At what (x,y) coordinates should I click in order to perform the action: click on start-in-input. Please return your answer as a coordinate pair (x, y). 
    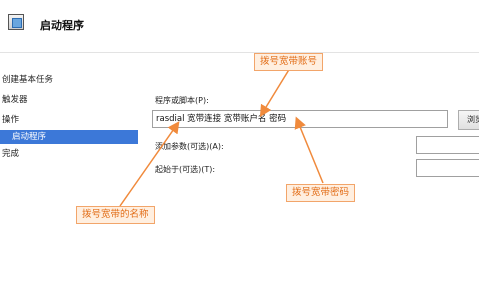
    Looking at the image, I should click on (447, 168).